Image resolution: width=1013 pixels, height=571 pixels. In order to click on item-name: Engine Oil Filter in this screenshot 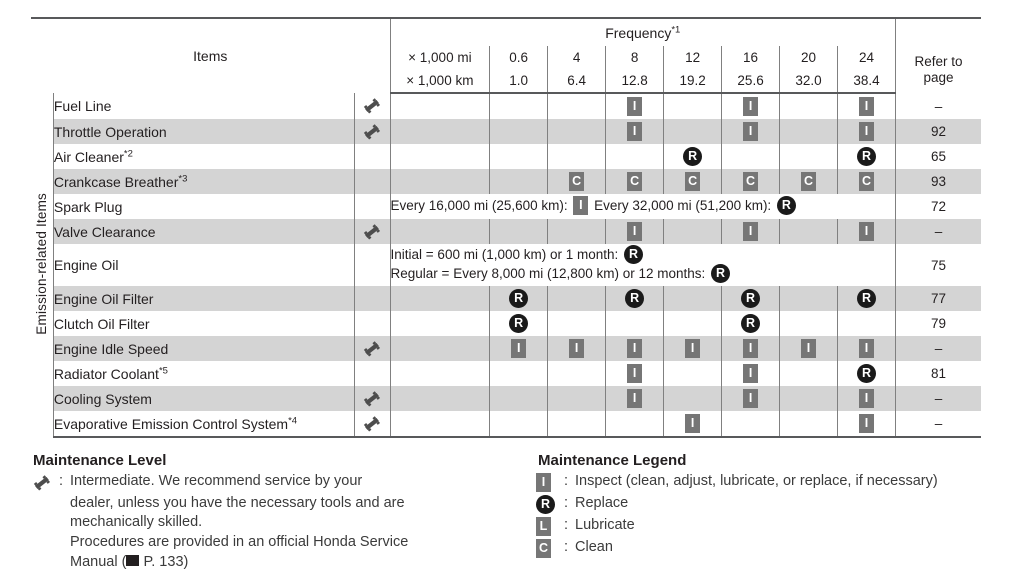, I will do `click(203, 298)`.